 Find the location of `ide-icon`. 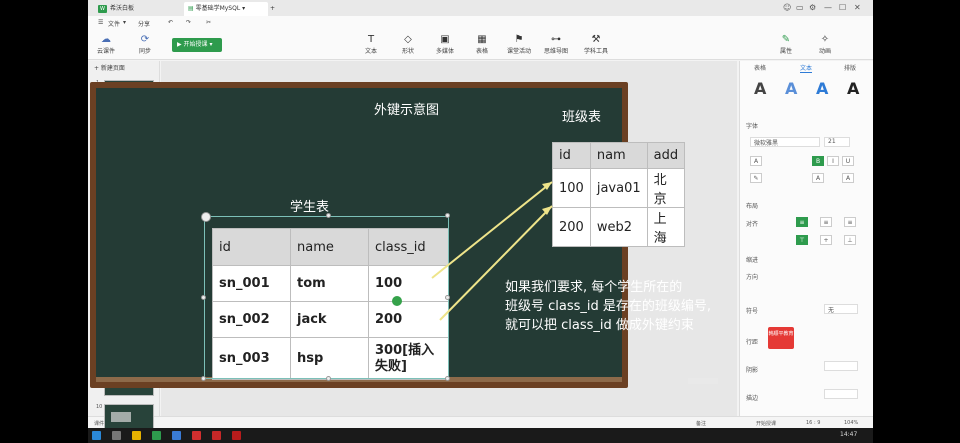

ide-icon is located at coordinates (176, 435).